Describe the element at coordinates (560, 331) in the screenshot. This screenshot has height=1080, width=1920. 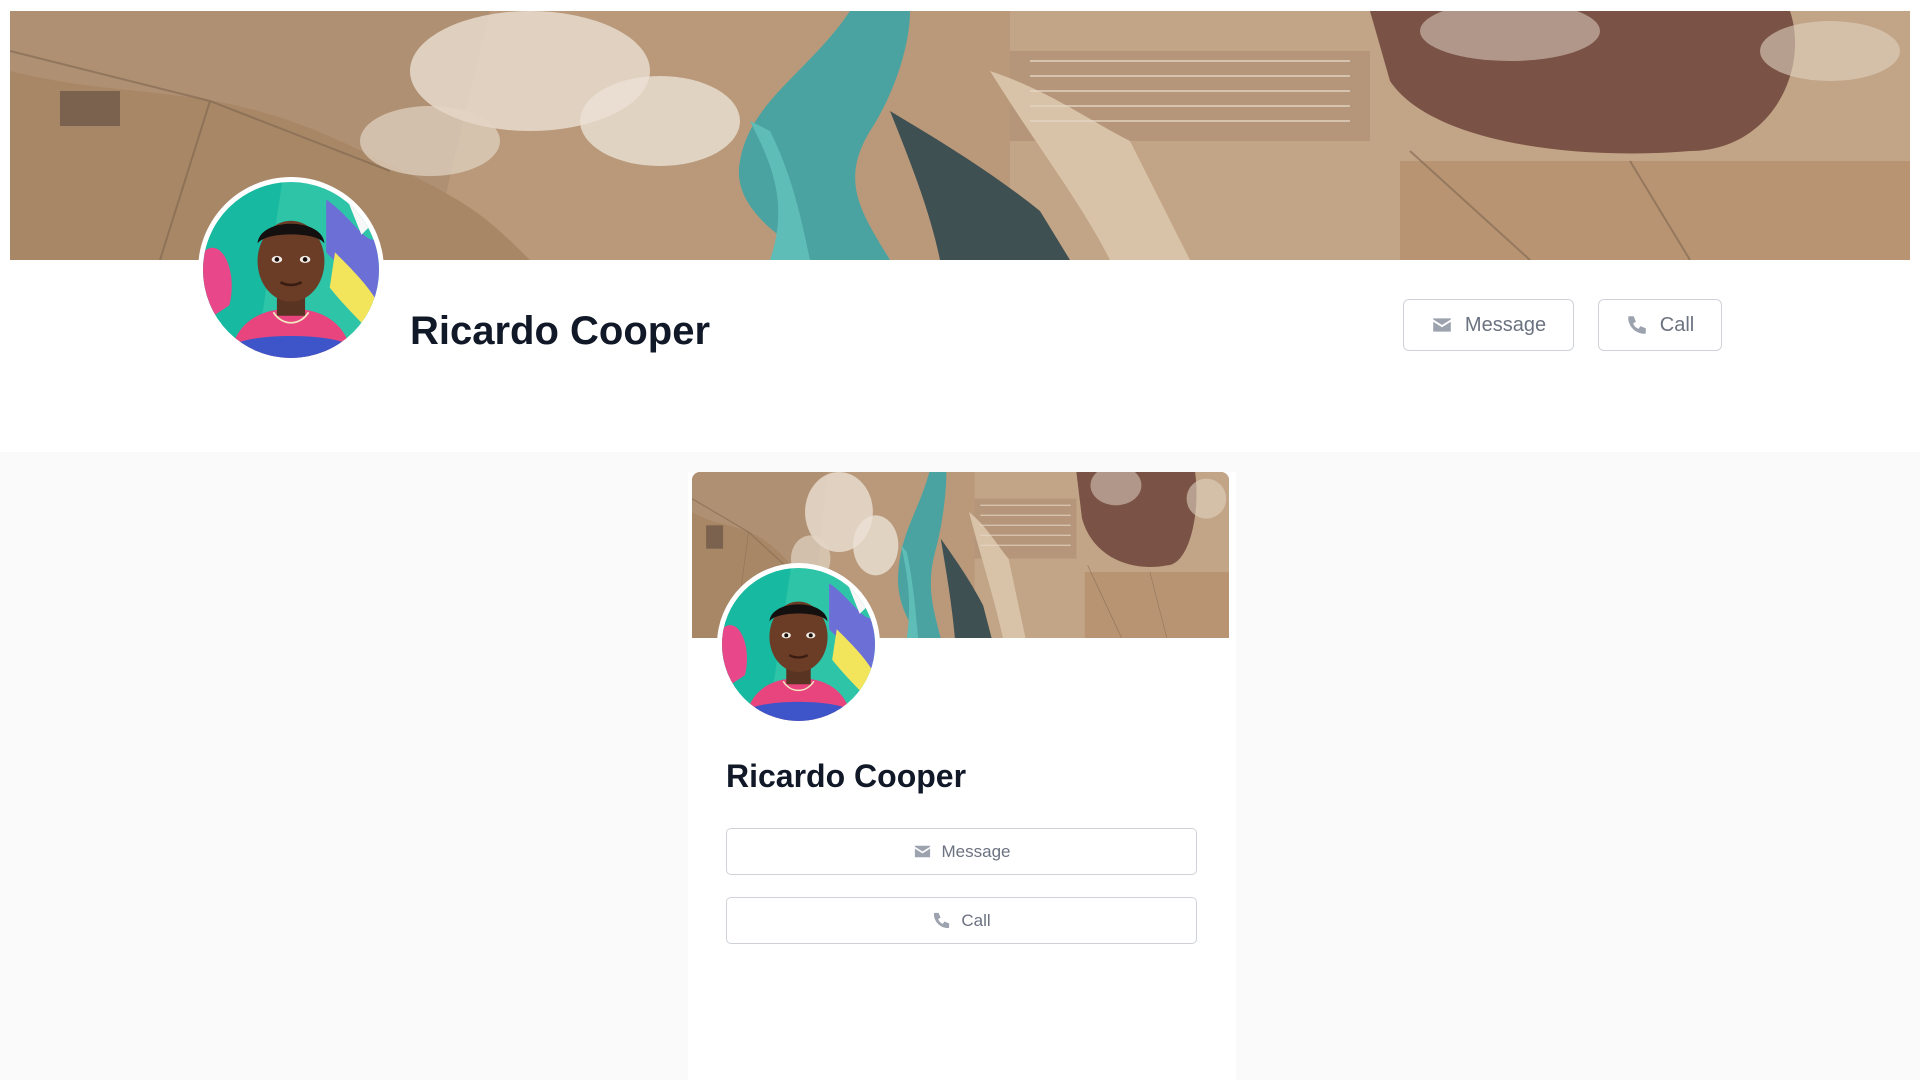
I see `profile-name: Ricardo Cooper` at that location.